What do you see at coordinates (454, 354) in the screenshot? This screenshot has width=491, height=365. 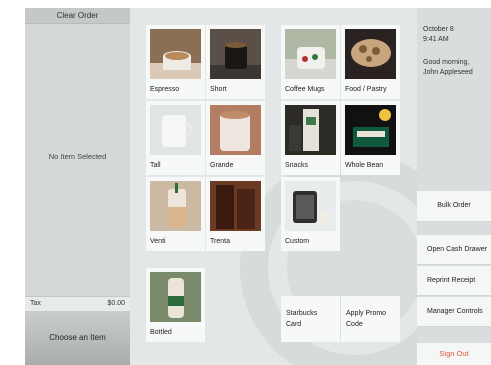 I see `sign-out-button: Sign Out` at bounding box center [454, 354].